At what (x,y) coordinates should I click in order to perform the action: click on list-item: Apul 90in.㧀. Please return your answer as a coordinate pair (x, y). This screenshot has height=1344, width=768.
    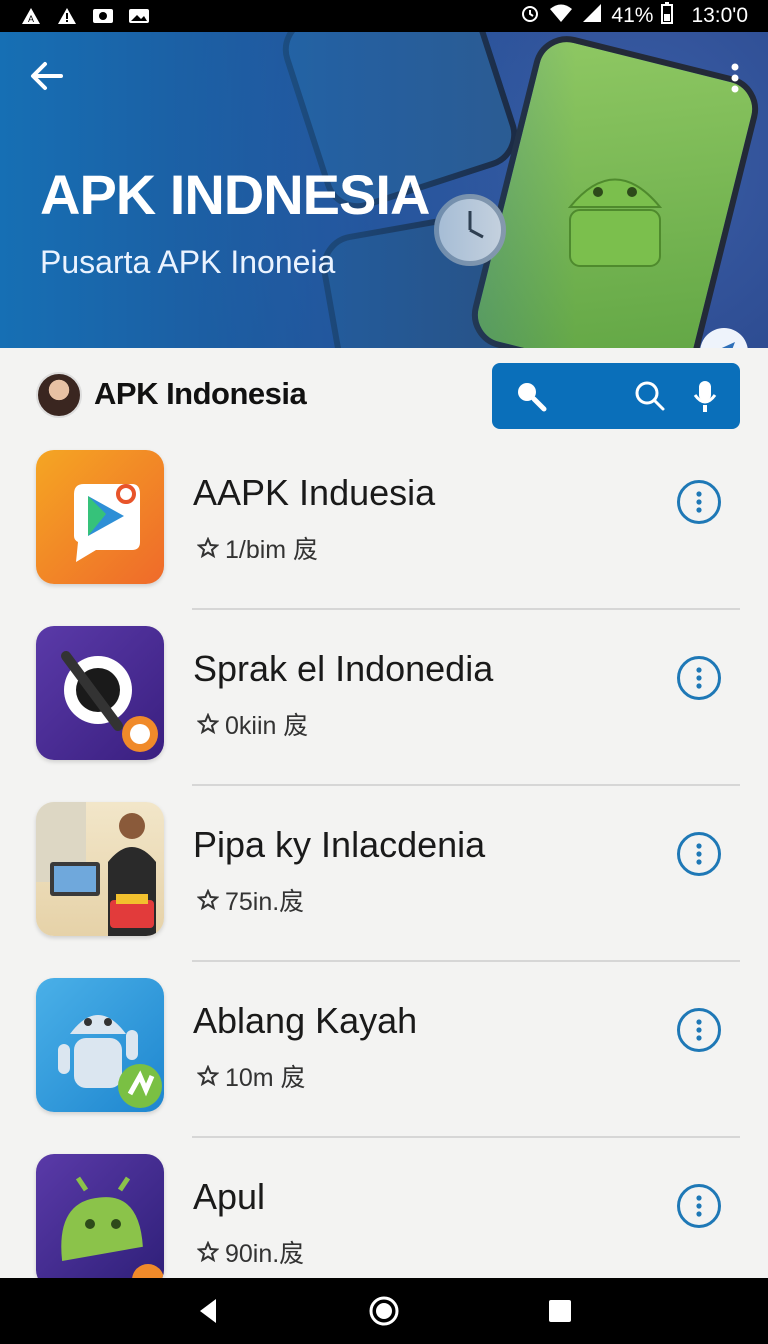
    Looking at the image, I should click on (384, 1213).